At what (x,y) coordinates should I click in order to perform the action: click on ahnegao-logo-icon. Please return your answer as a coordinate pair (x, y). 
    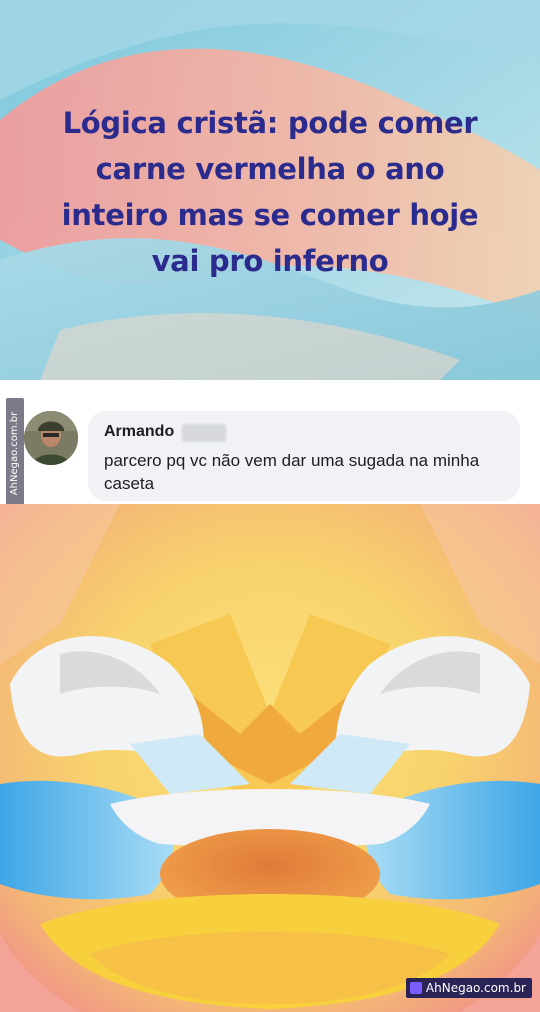
    Looking at the image, I should click on (415, 988).